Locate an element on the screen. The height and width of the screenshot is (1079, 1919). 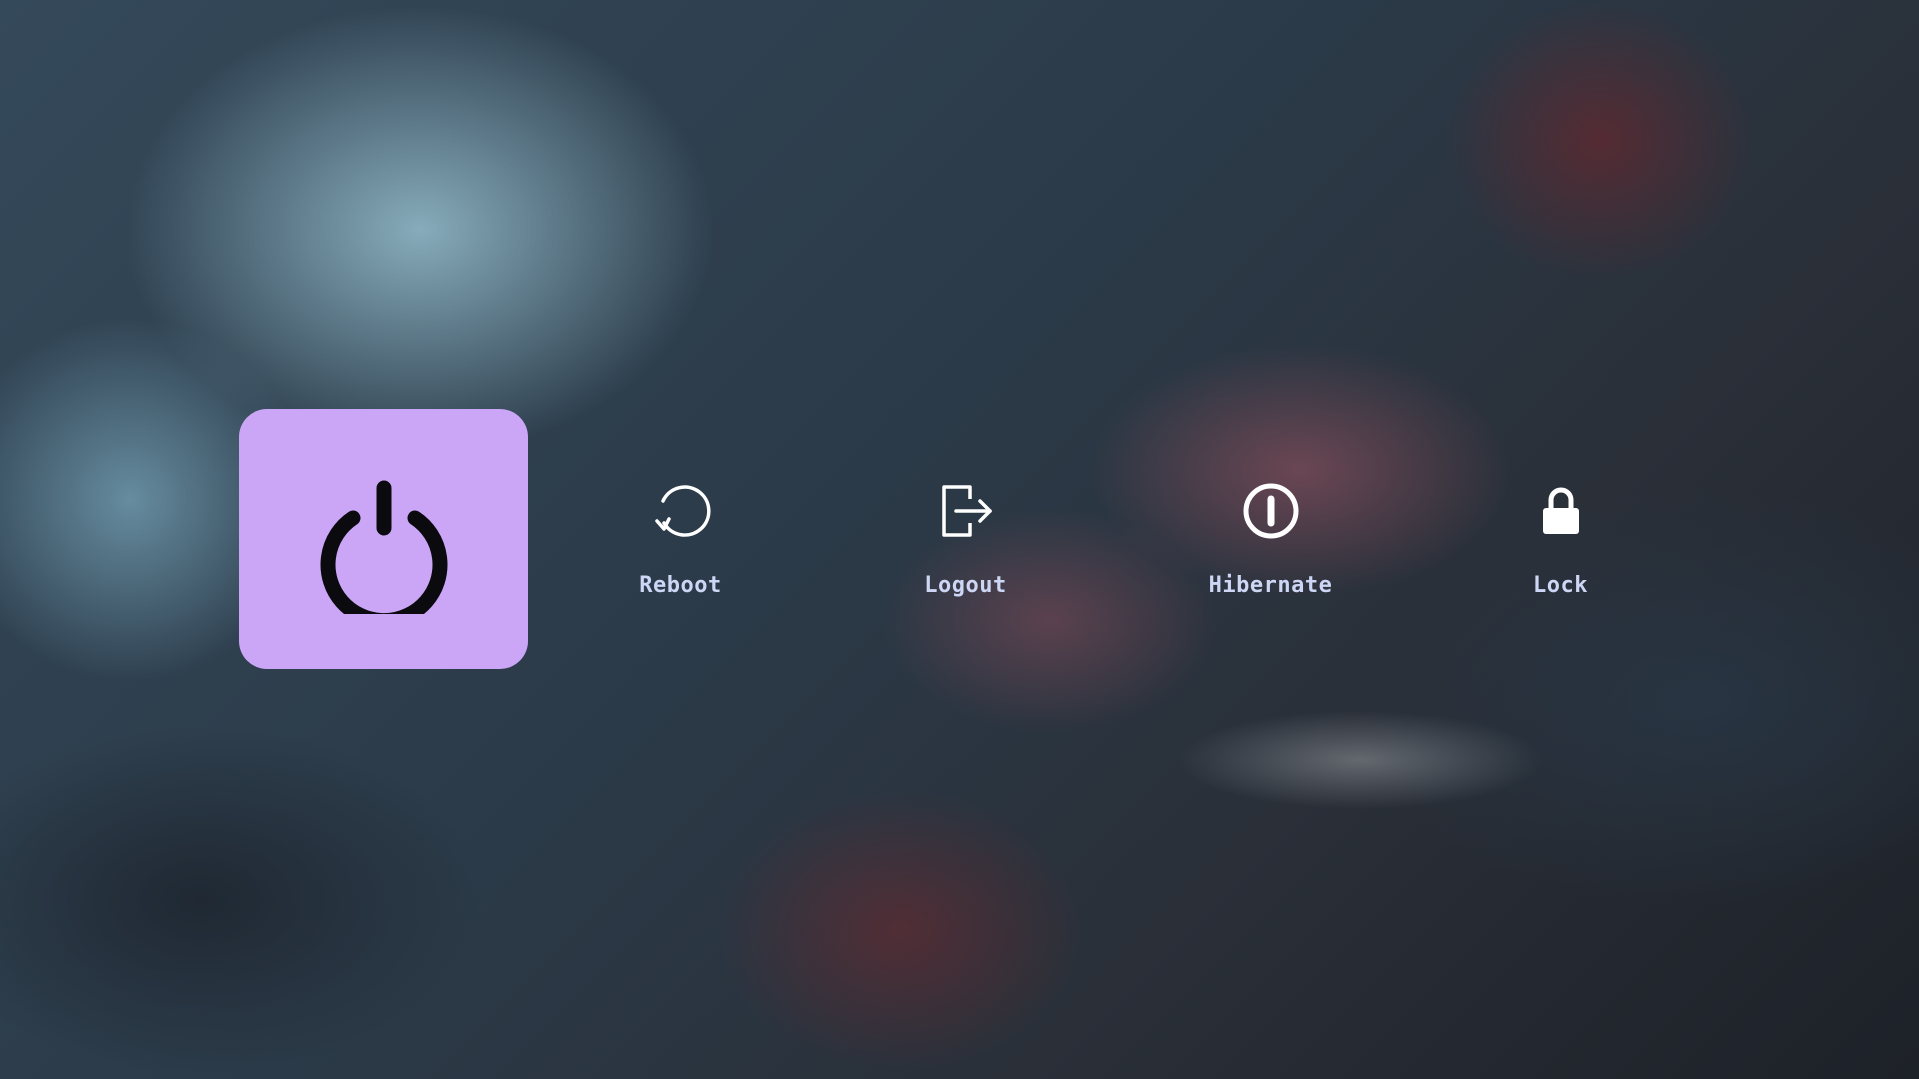
shutdown-button is located at coordinates (383, 539).